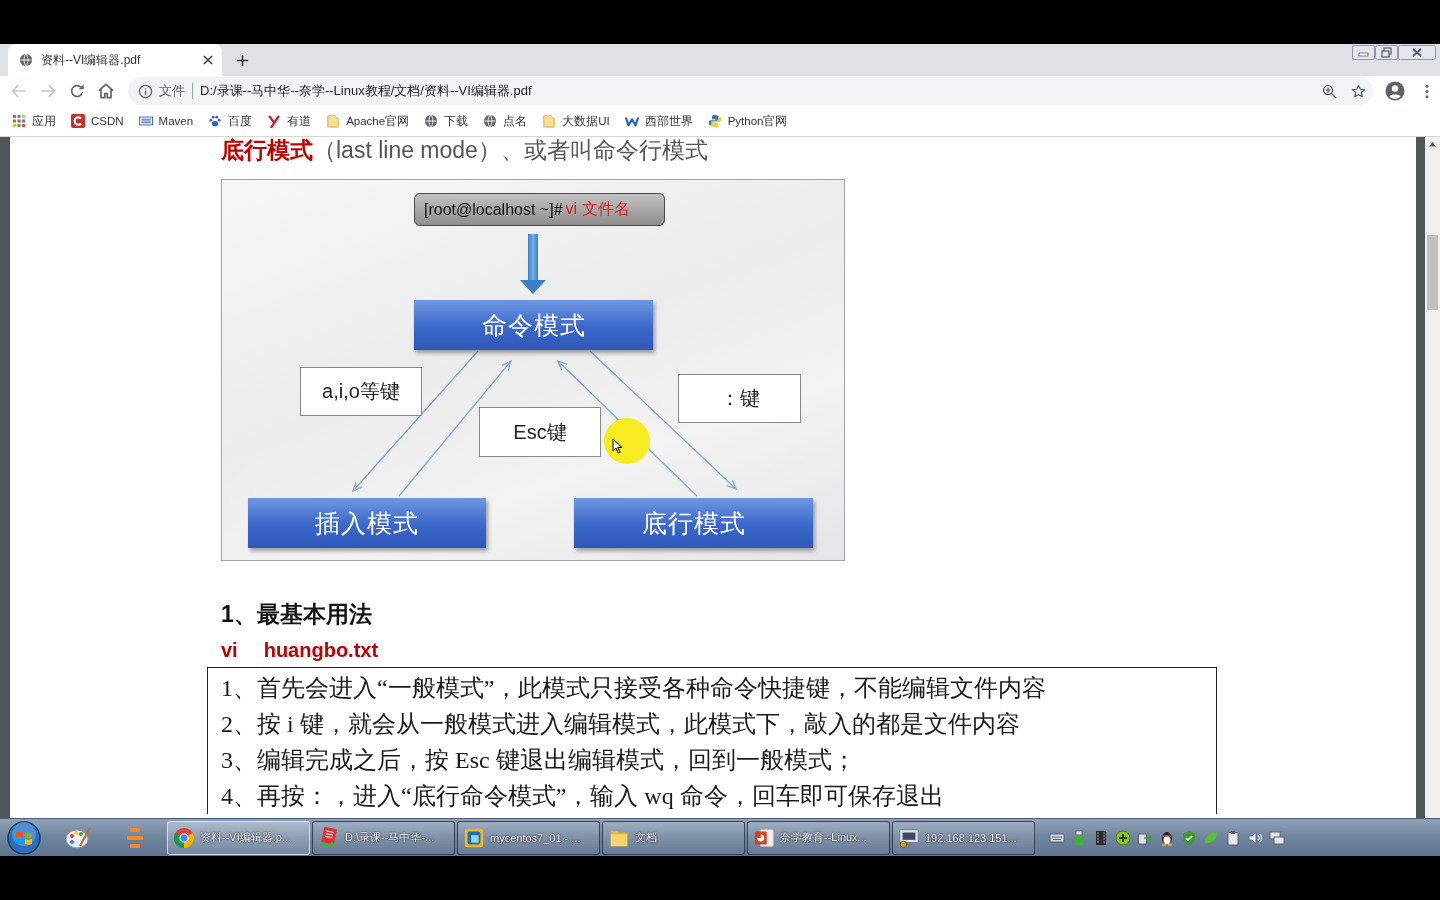 The image size is (1440, 900). I want to click on penguin-icon, so click(1167, 837).